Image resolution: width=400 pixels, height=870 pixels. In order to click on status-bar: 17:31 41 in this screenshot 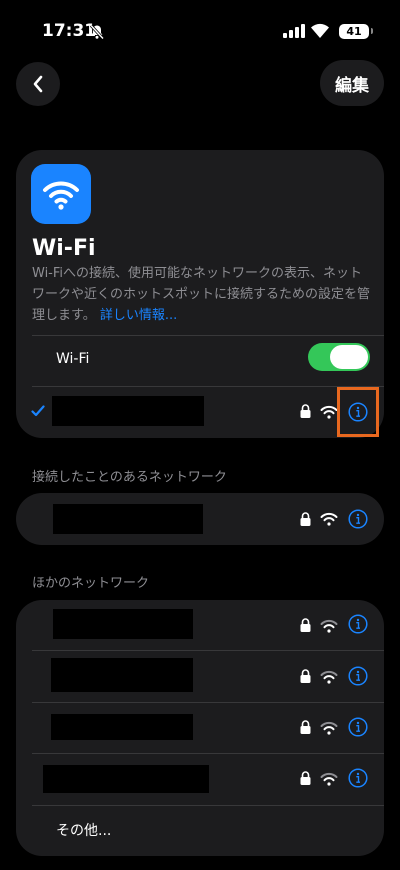, I will do `click(200, 30)`.